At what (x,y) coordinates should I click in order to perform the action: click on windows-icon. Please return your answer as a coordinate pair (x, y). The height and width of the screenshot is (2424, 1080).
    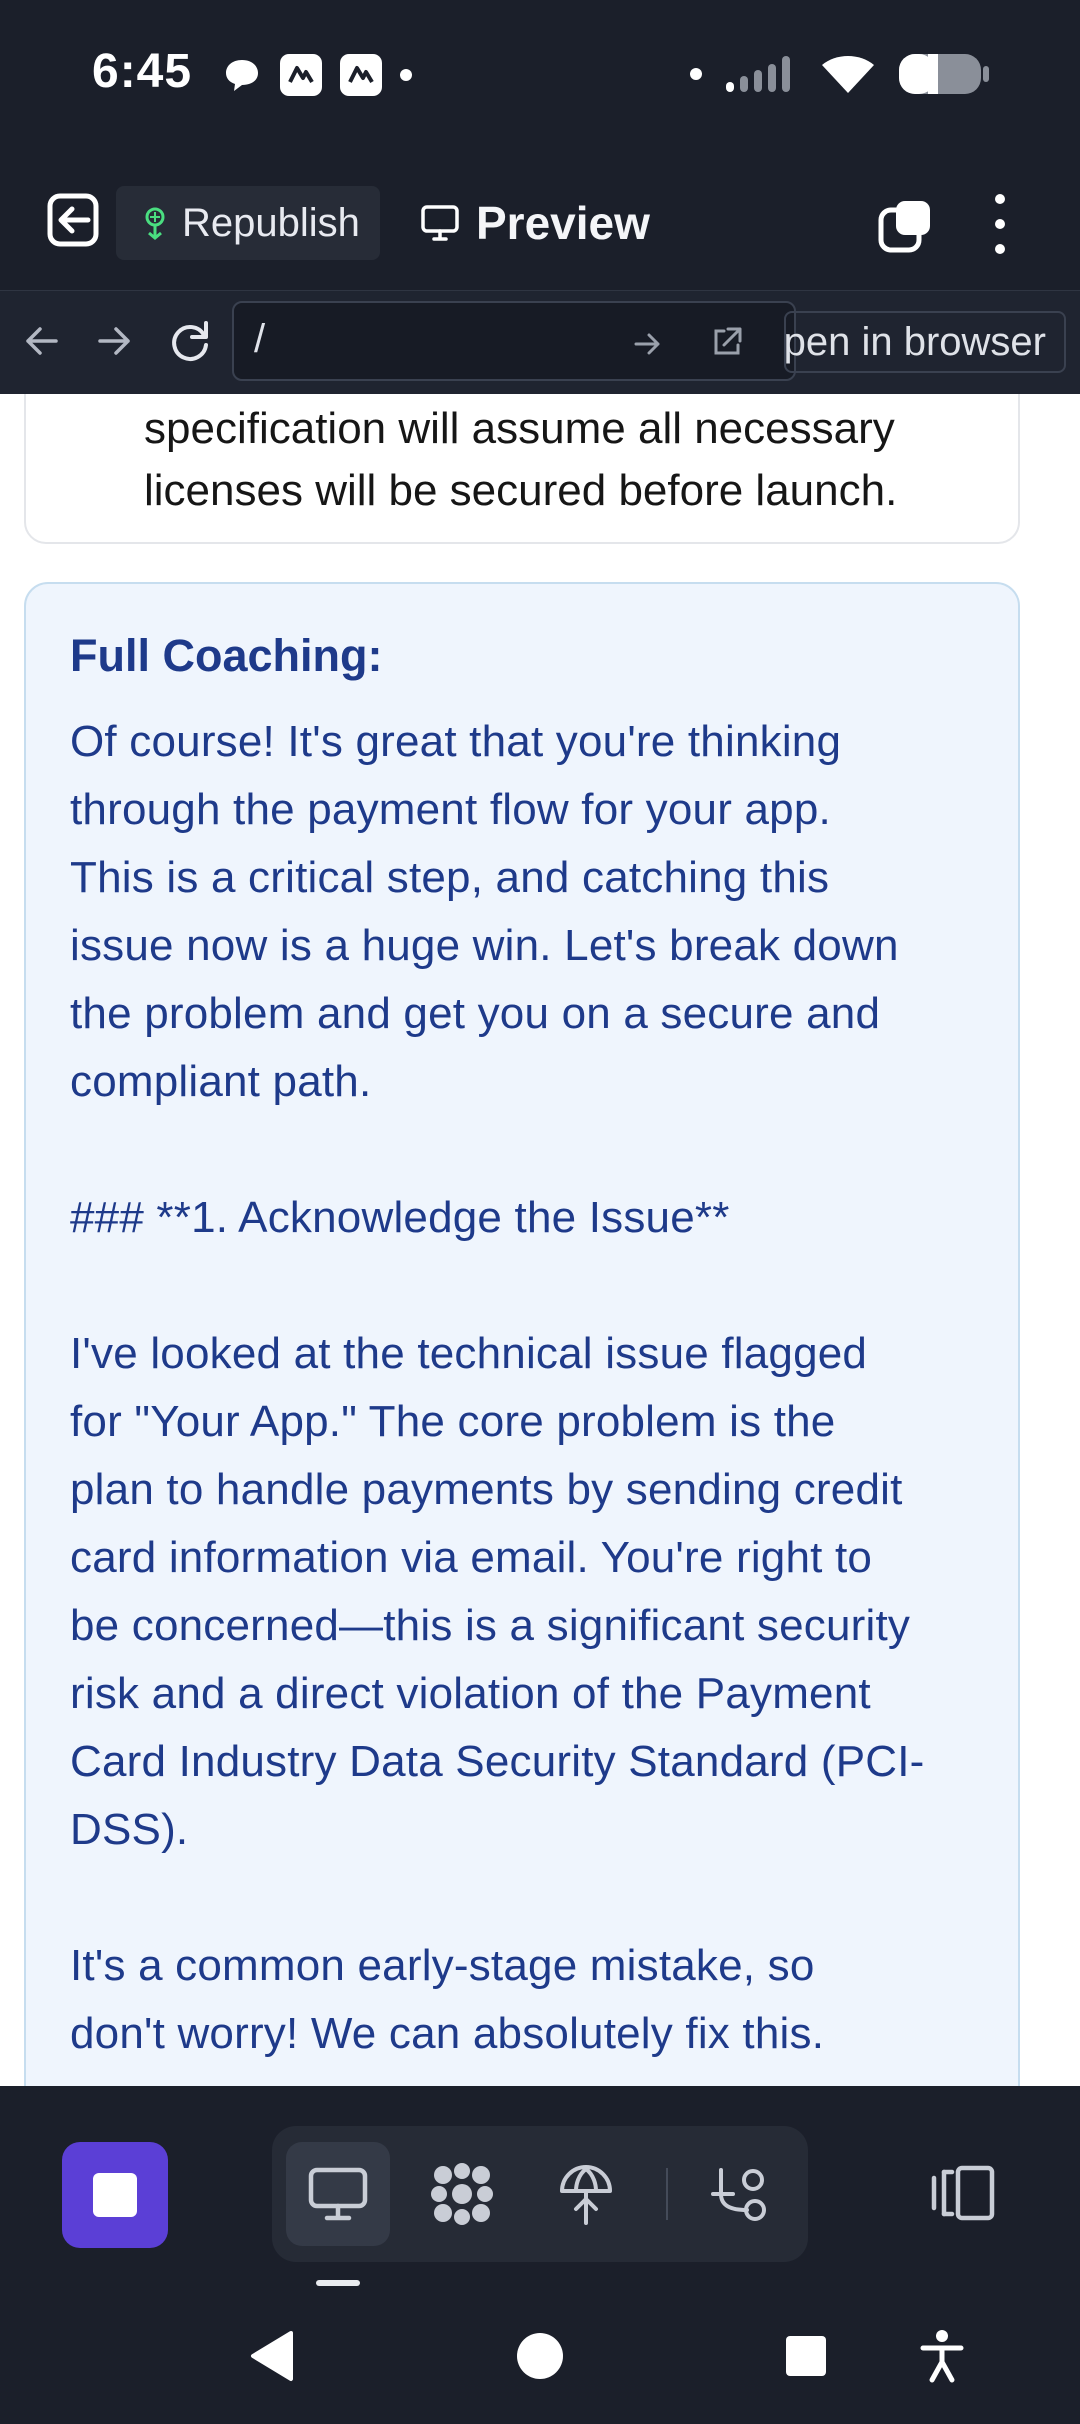
    Looking at the image, I should click on (904, 227).